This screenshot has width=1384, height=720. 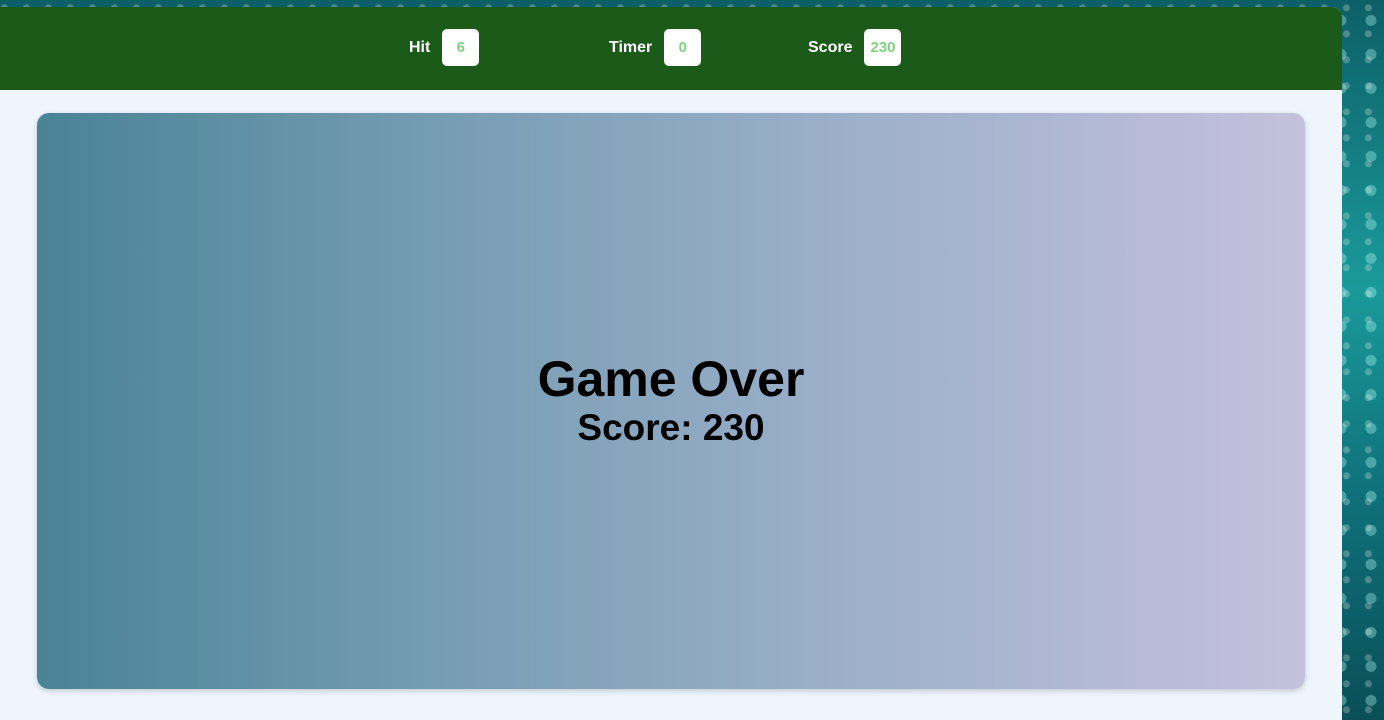 I want to click on score-value: 230, so click(x=883, y=47).